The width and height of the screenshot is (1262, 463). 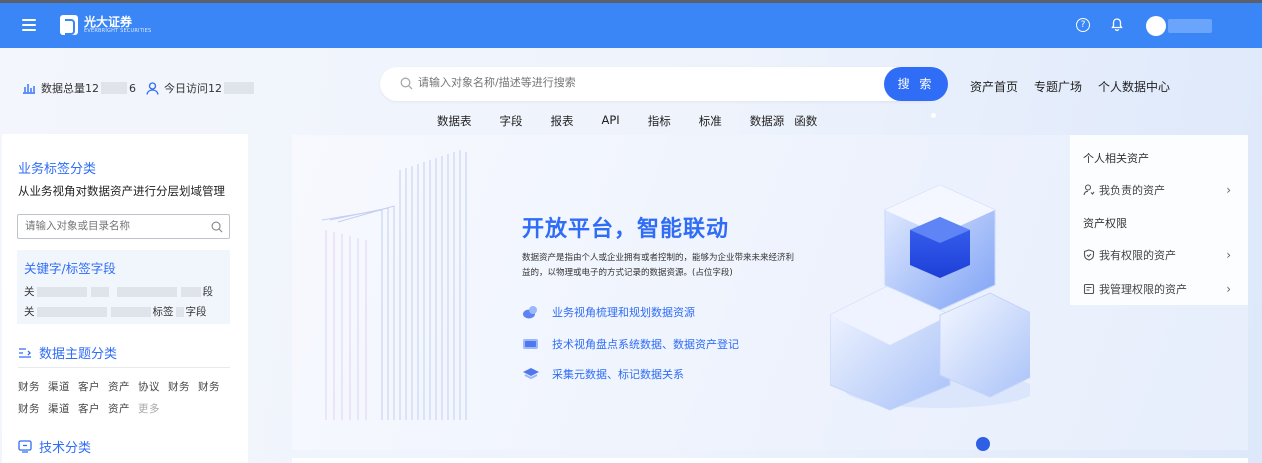 I want to click on brand-logo: 光大证券 EVERBRIGHT SECURITIES, so click(x=105, y=25).